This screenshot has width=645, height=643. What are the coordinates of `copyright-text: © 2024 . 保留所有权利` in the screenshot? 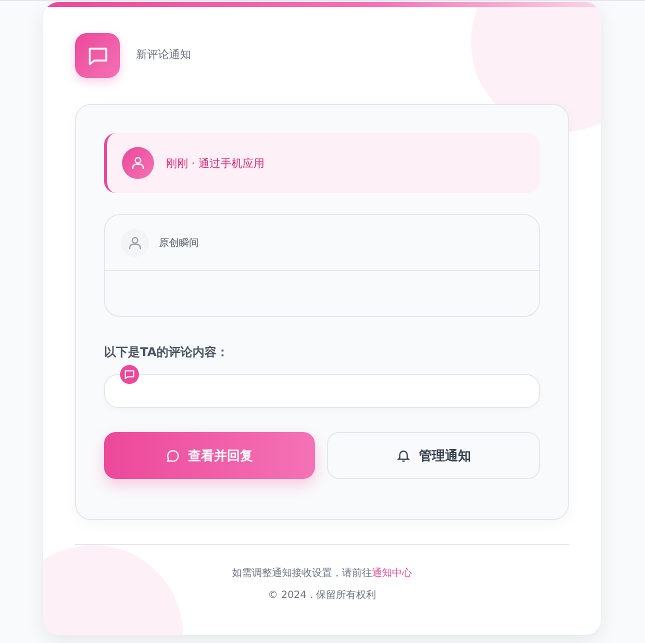 It's located at (322, 595).